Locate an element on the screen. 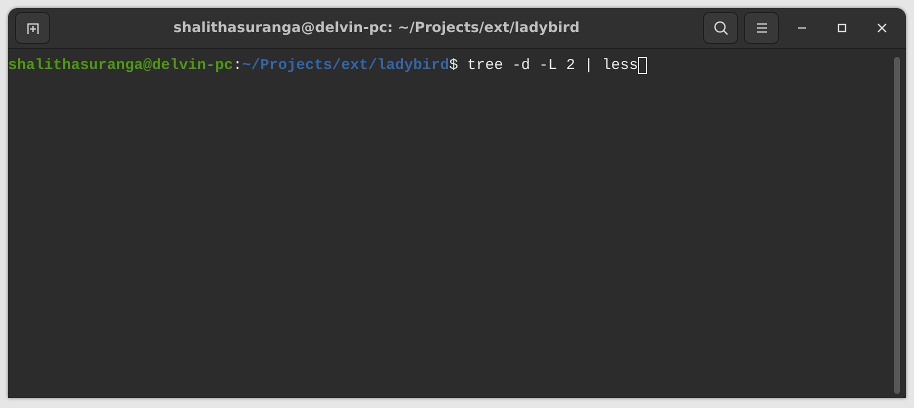 The image size is (914, 408). menu-icon is located at coordinates (761, 28).